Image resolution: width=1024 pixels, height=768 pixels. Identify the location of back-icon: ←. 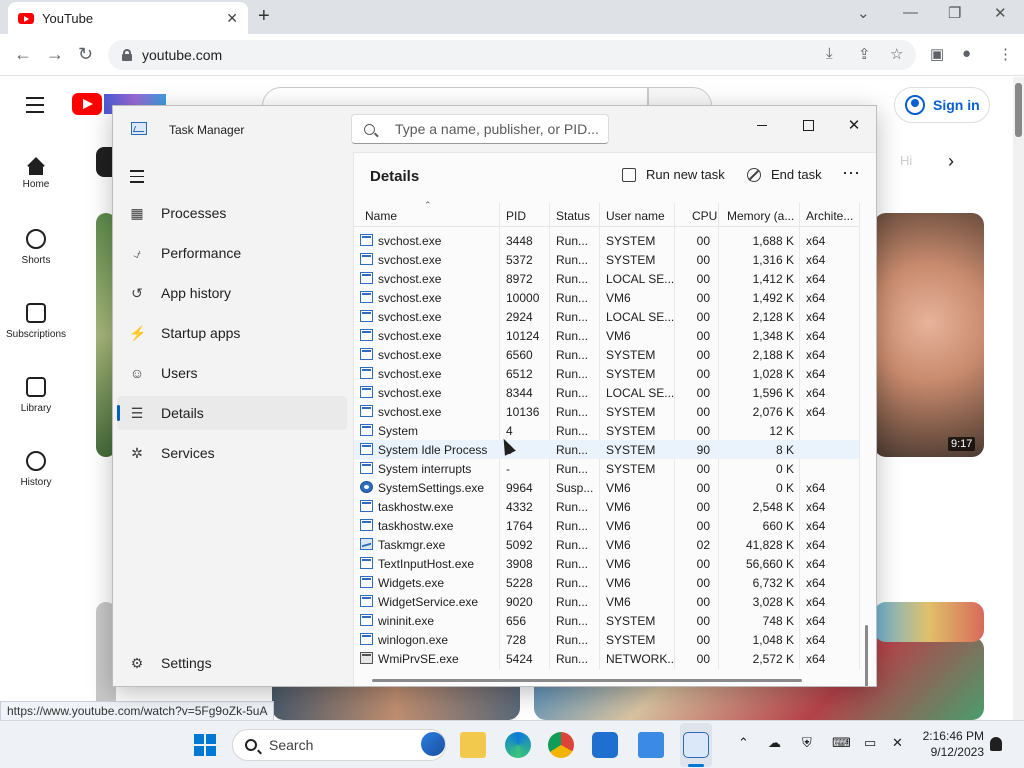
(23, 54).